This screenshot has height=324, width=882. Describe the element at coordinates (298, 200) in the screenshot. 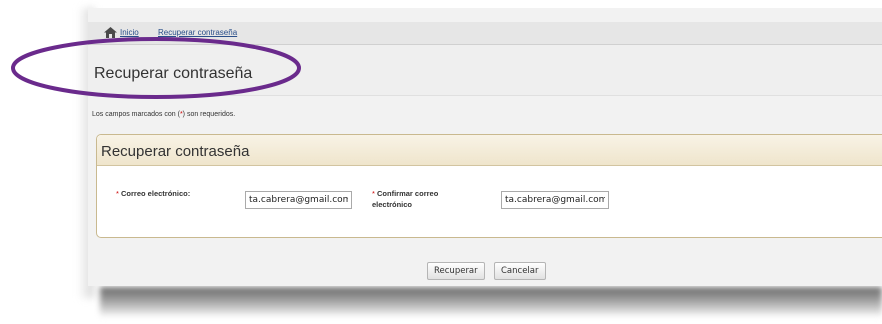

I see `email-input` at that location.